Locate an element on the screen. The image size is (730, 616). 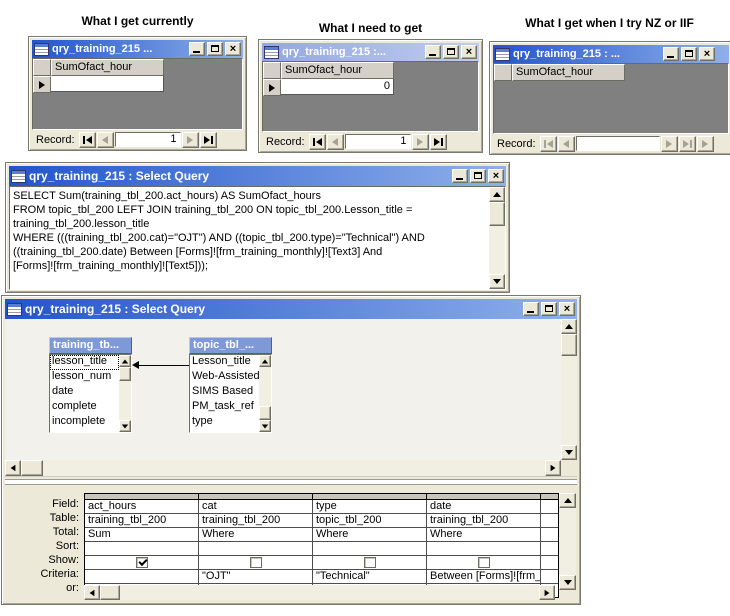
grid-cell-field: type is located at coordinates (370, 506).